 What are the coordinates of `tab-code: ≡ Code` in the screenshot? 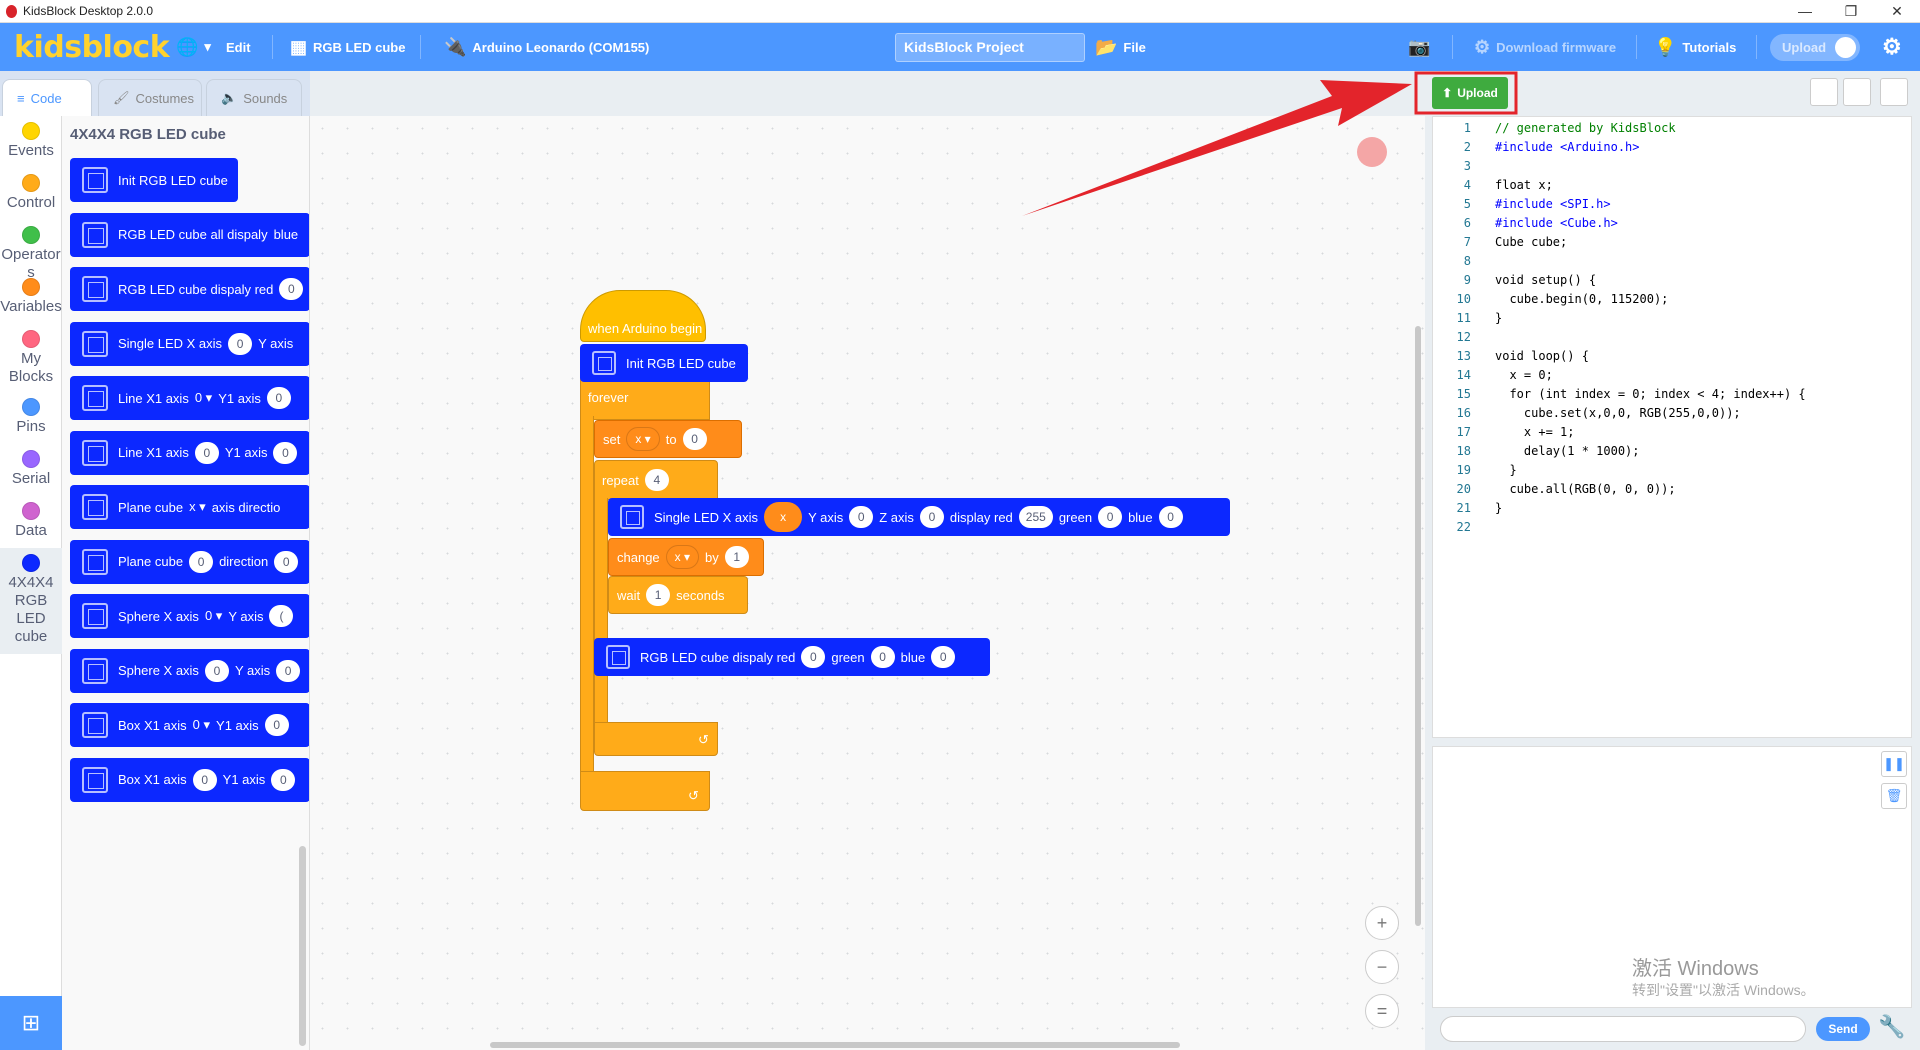 It's located at (47, 97).